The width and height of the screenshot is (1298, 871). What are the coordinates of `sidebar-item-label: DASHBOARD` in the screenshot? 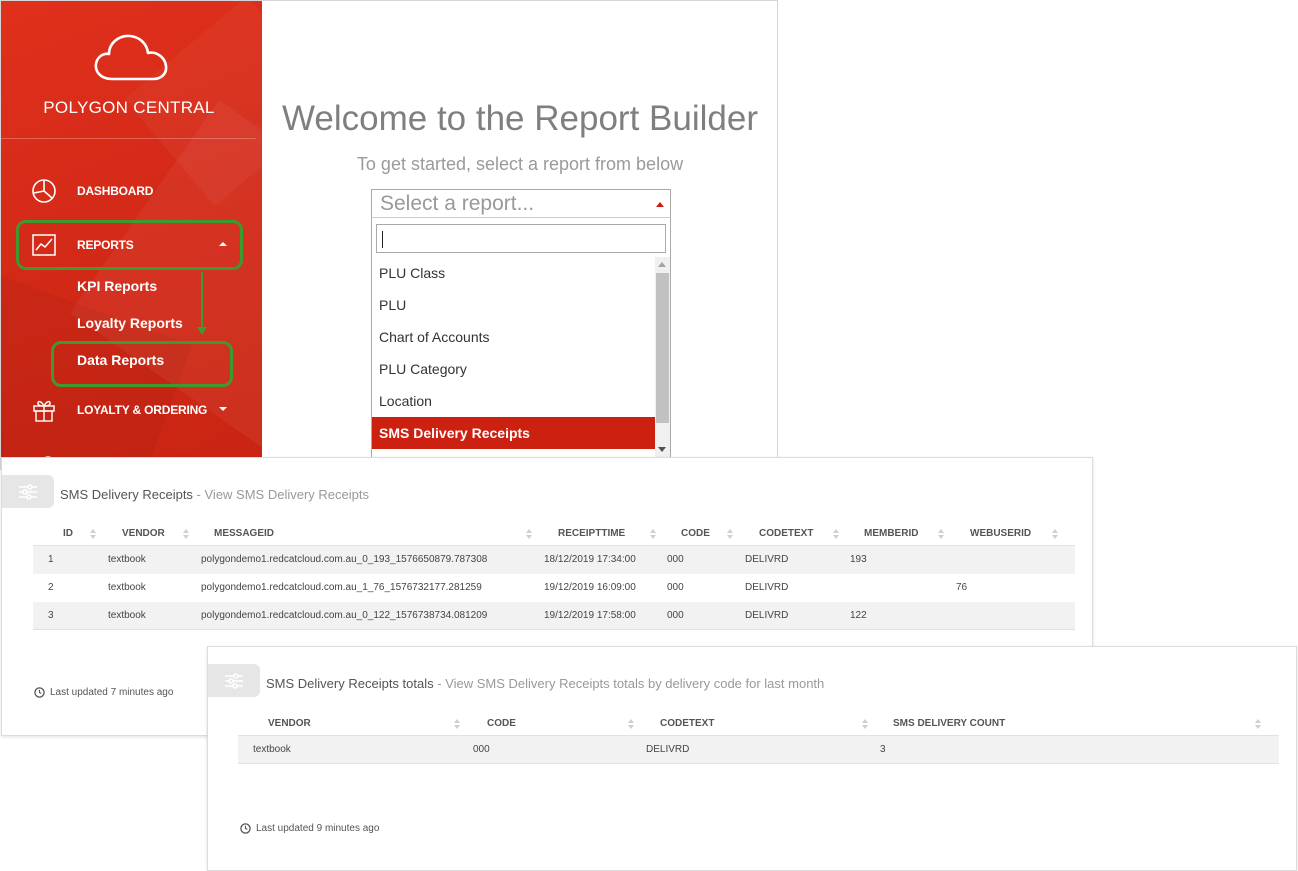 It's located at (115, 191).